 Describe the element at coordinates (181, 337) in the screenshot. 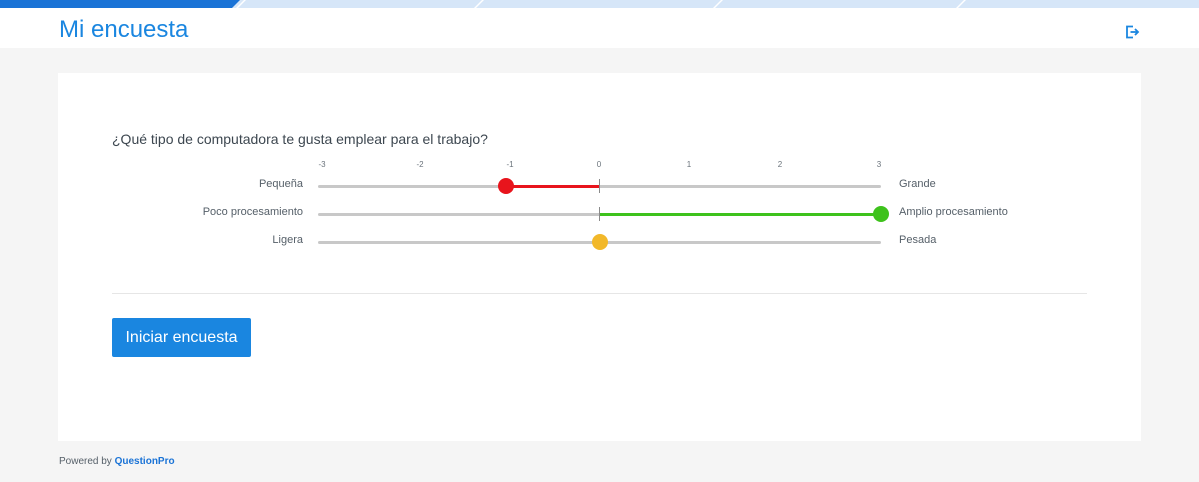

I see `start-survey-button: Iniciar encuesta` at that location.